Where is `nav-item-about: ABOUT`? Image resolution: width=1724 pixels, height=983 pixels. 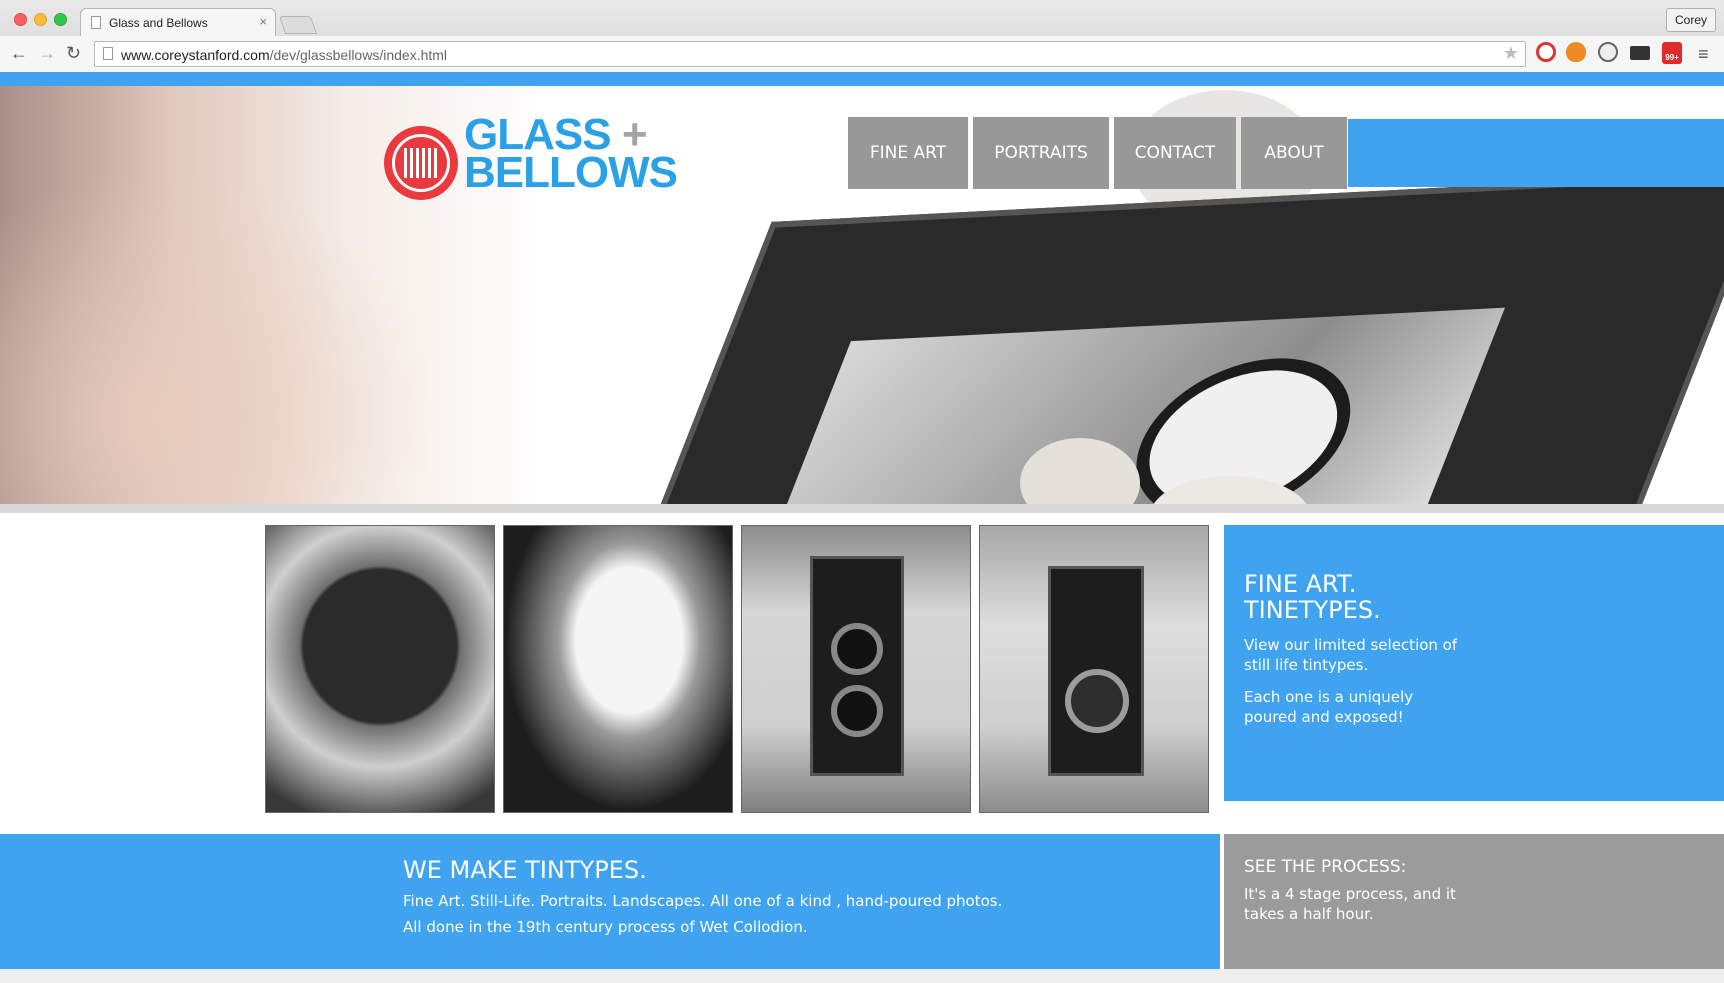
nav-item-about: ABOUT is located at coordinates (1294, 153).